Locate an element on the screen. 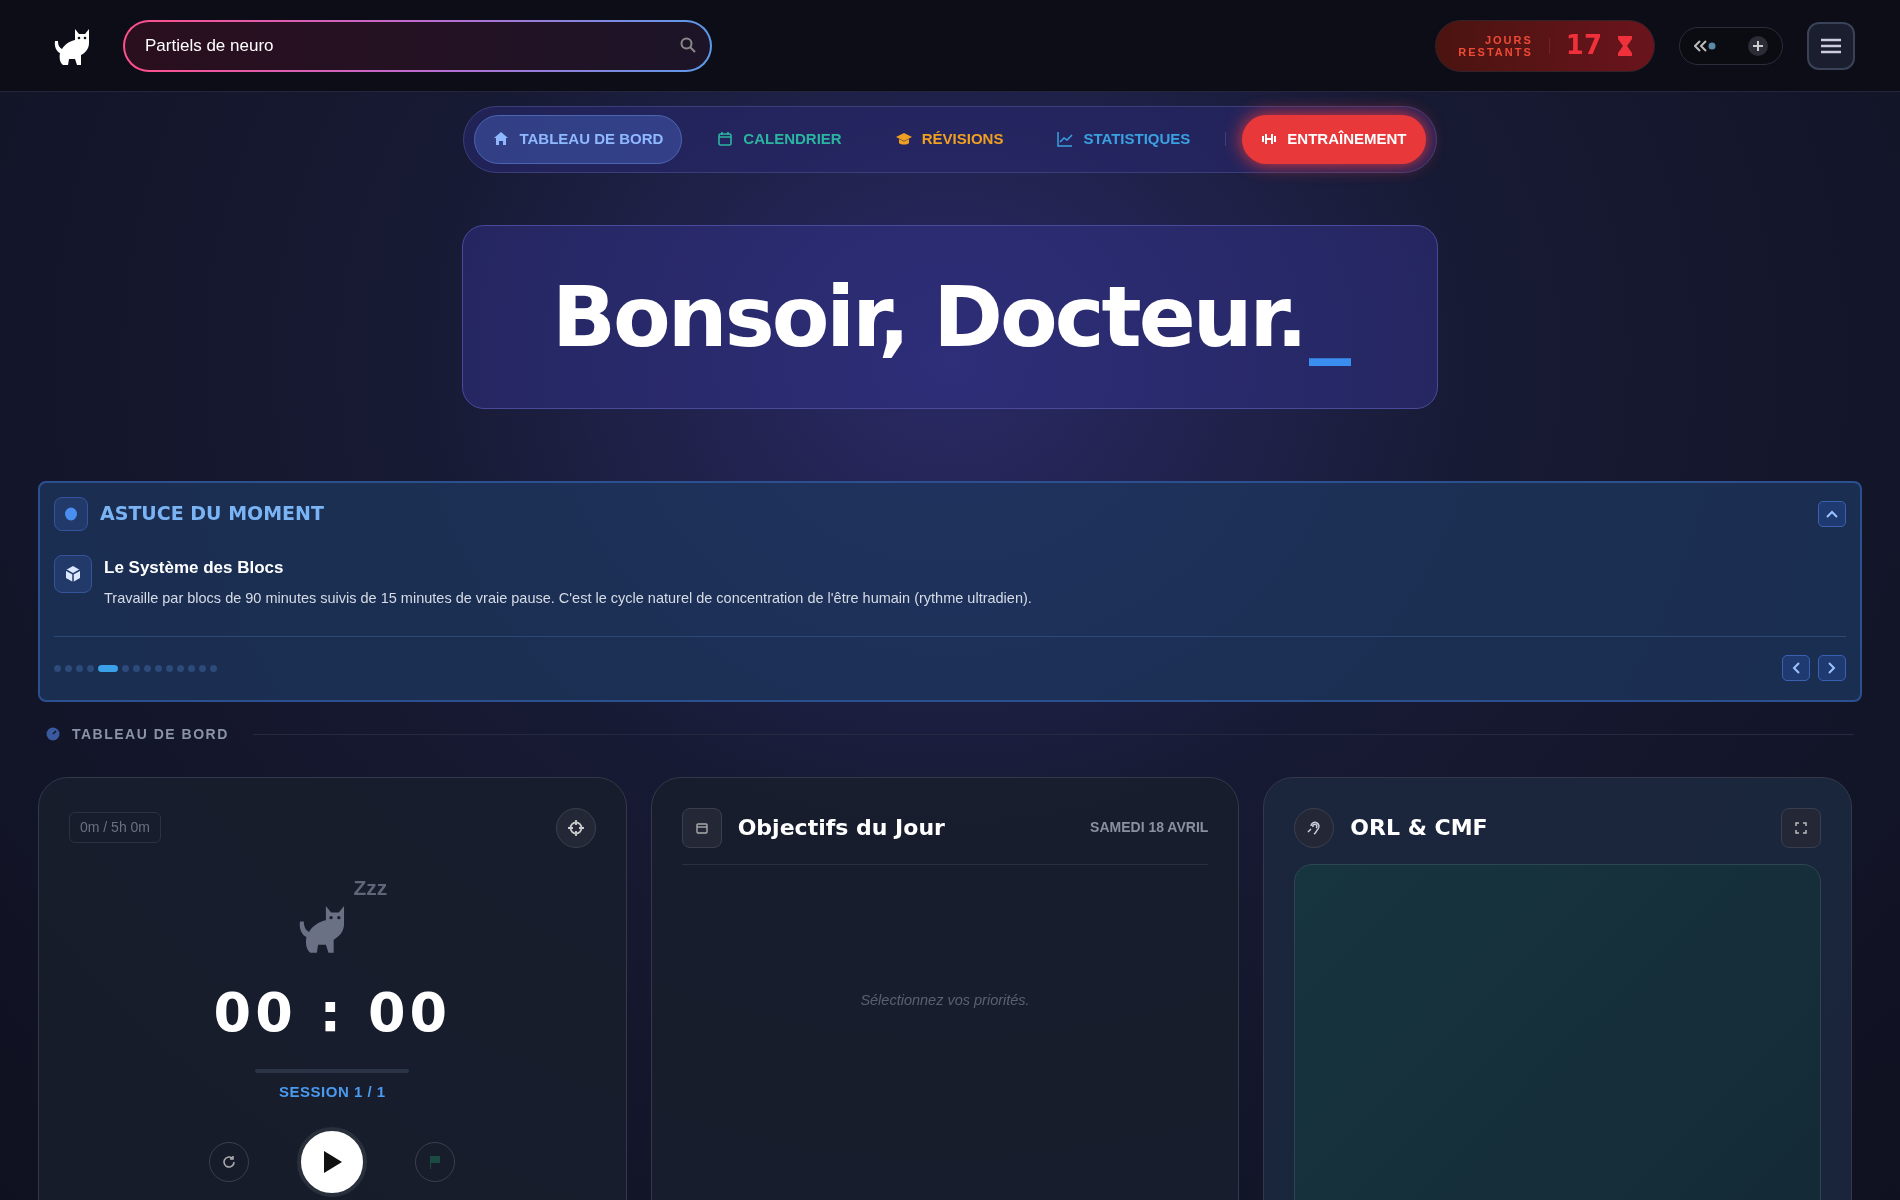 This screenshot has height=1200, width=1900. hourglass-icon is located at coordinates (1625, 45).